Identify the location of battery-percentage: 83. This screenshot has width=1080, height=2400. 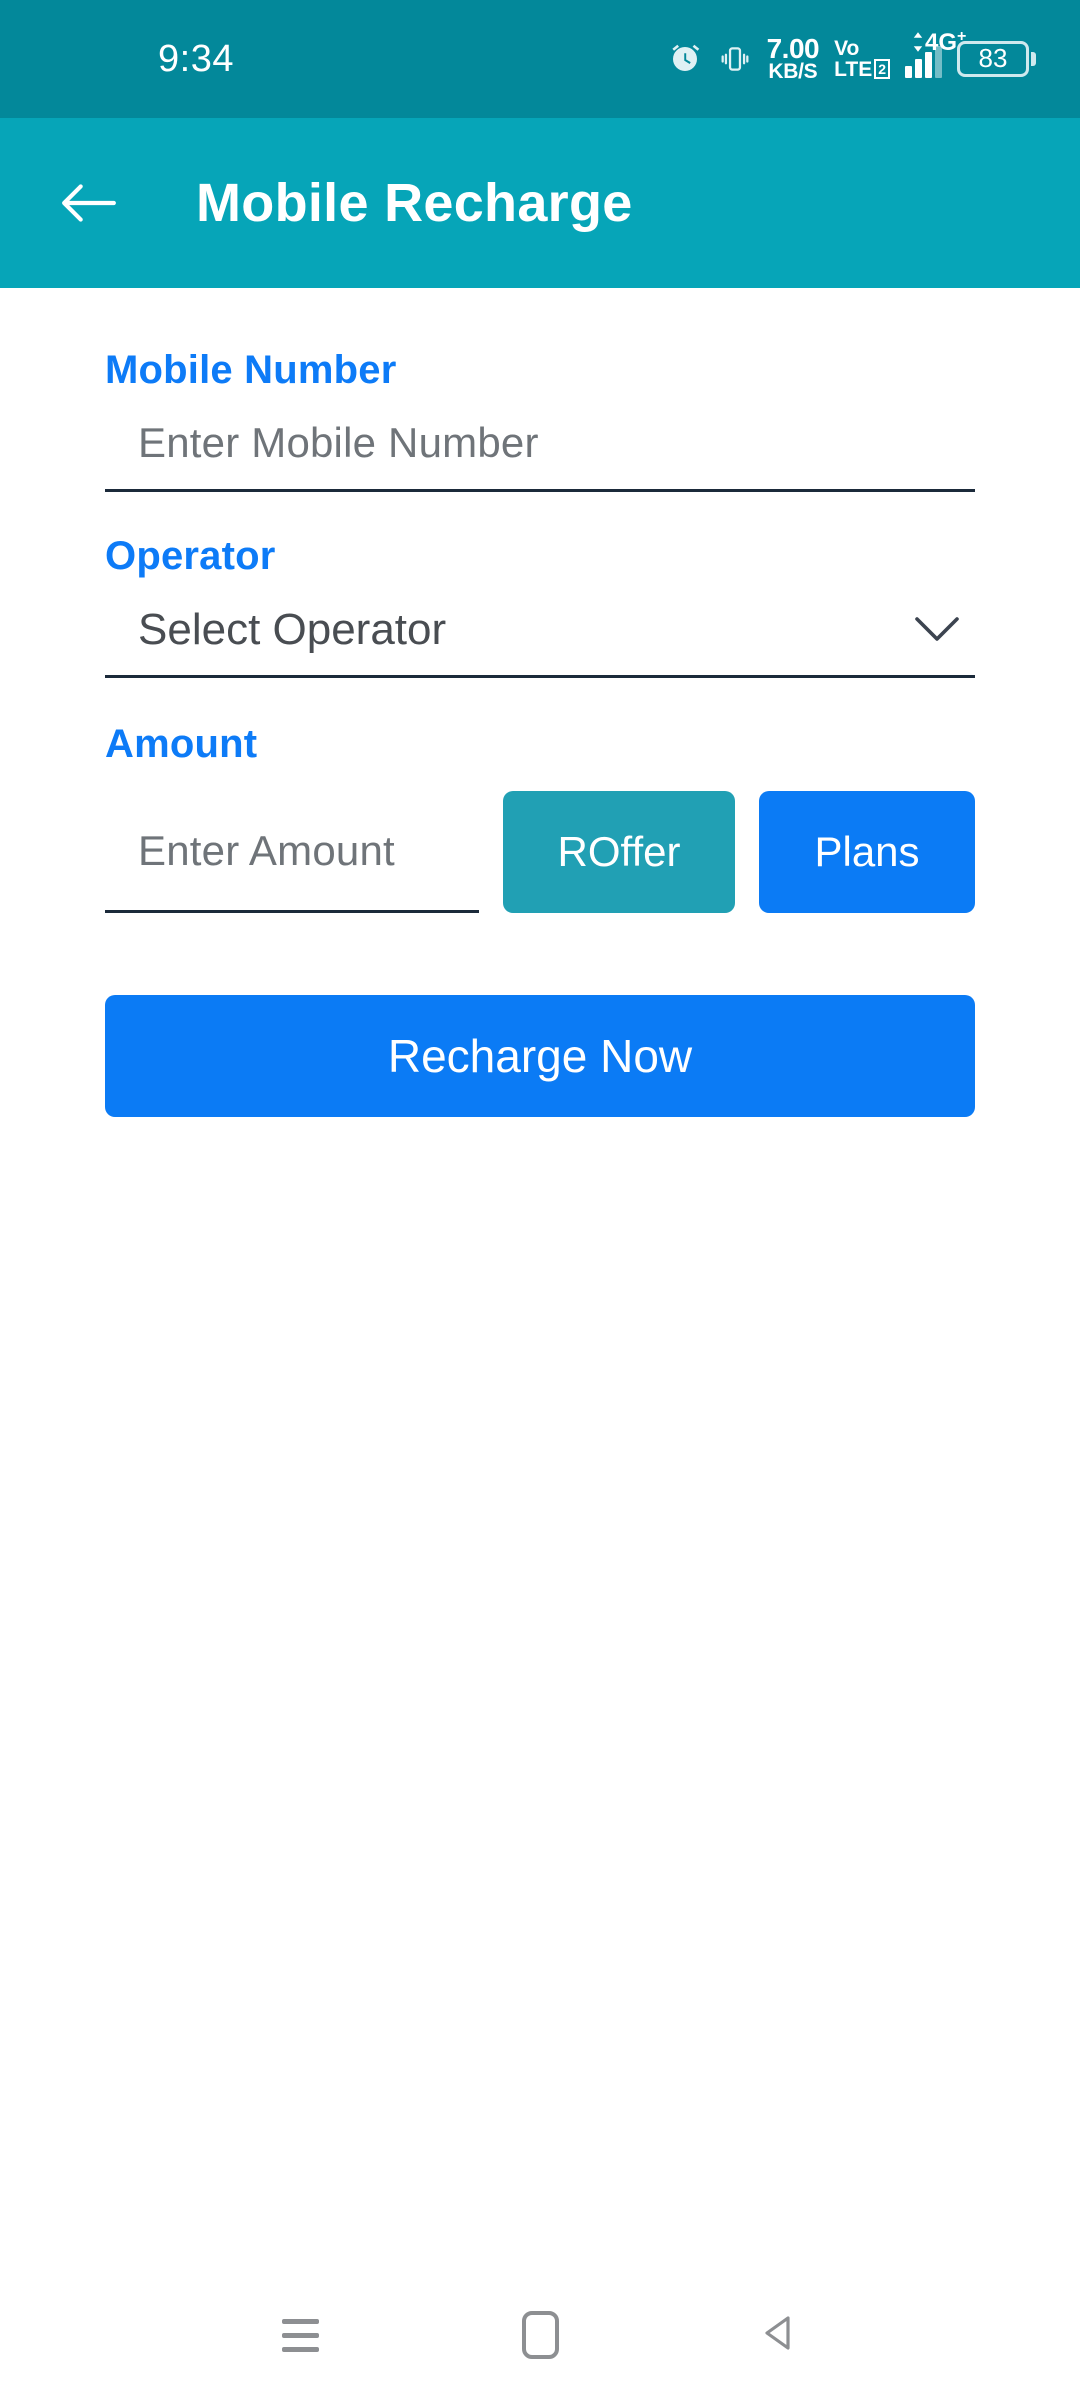
(993, 58).